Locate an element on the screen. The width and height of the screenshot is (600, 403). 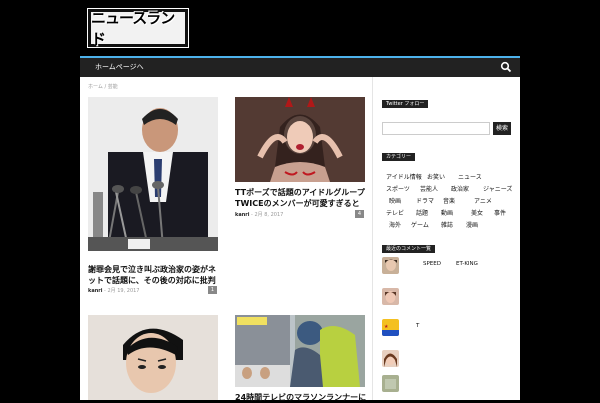
category-link: 雑誌 is located at coordinates (447, 224).